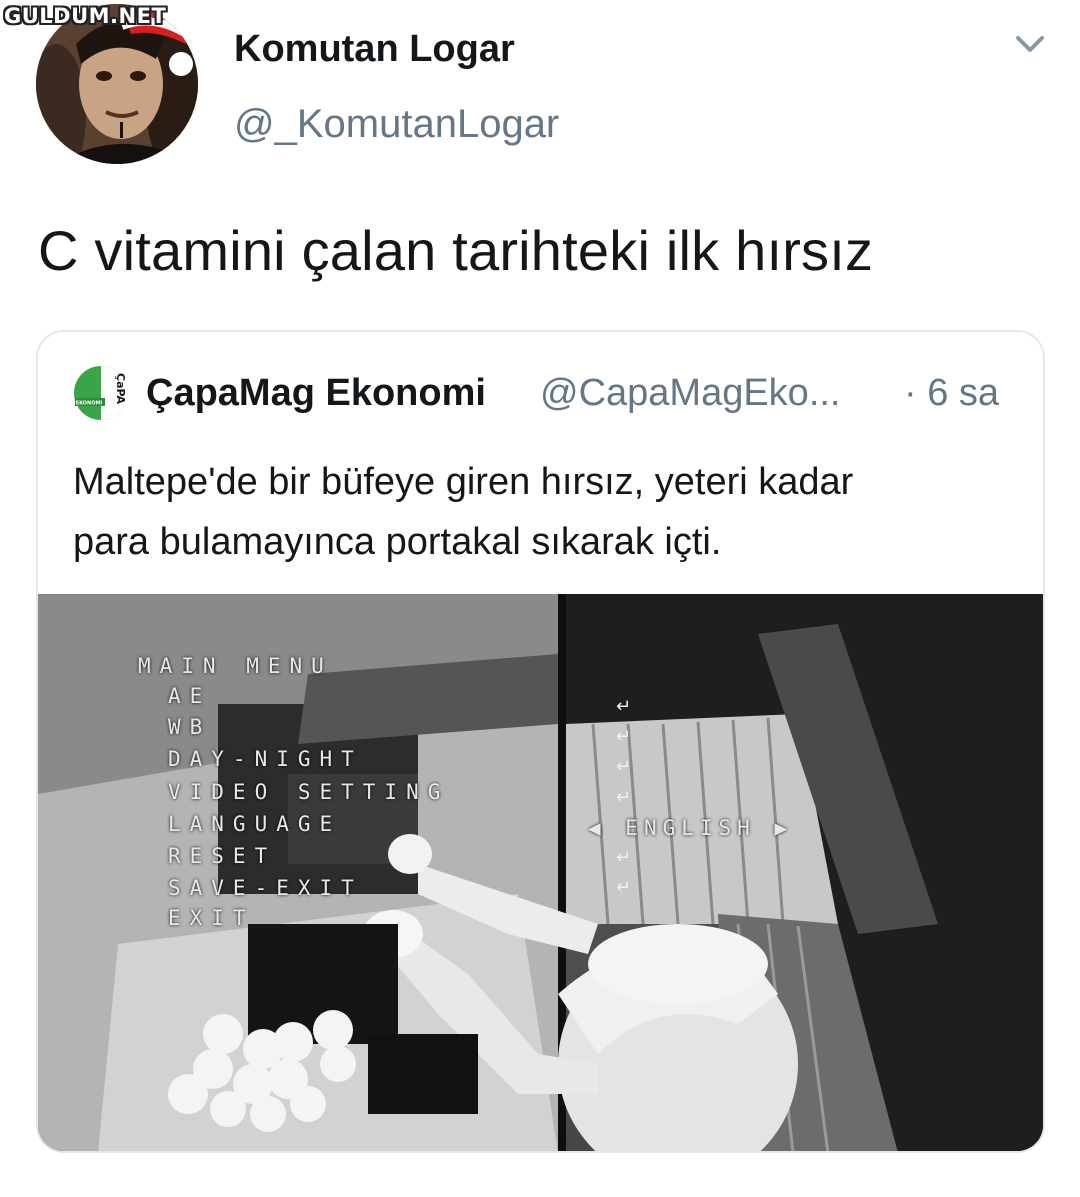 The width and height of the screenshot is (1080, 1197). Describe the element at coordinates (117, 84) in the screenshot. I see `avatar` at that location.